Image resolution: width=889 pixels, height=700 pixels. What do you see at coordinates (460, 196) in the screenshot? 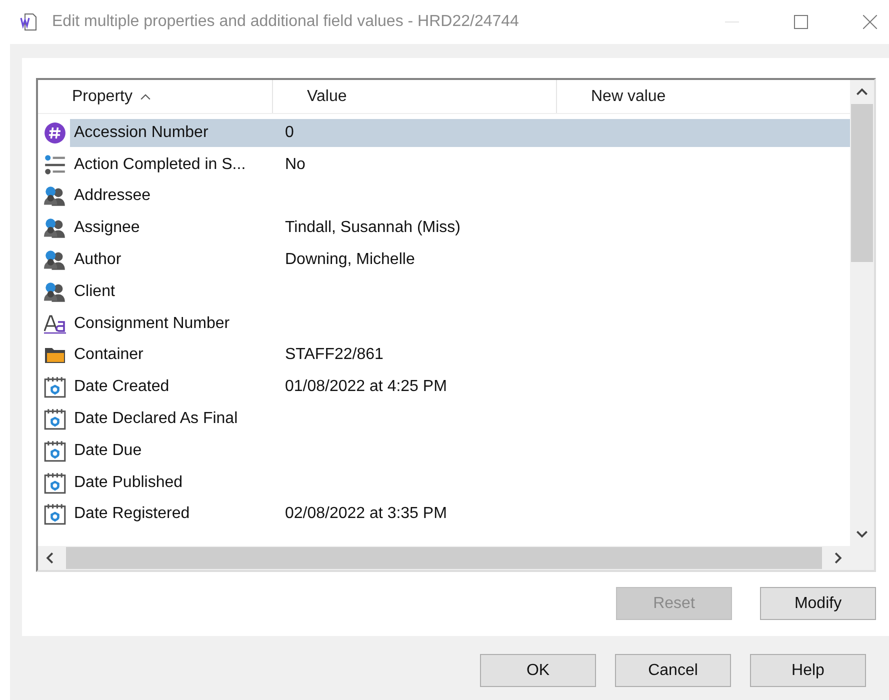
I see `list-row: Addressee` at bounding box center [460, 196].